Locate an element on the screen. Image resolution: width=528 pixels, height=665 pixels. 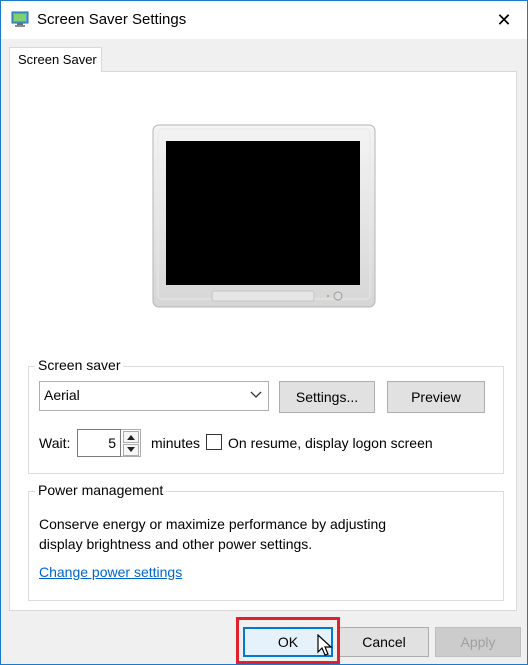
screen-saver-app-icon is located at coordinates (20, 19).